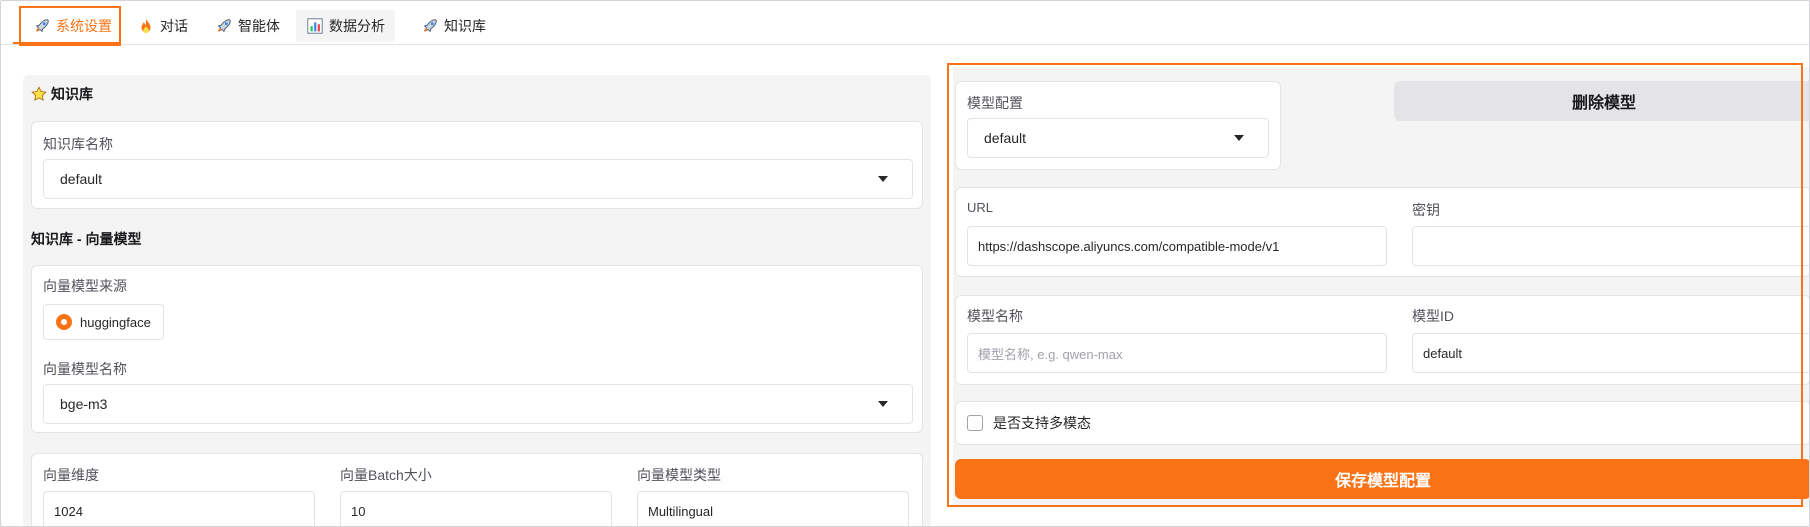 The height and width of the screenshot is (527, 1810). I want to click on tab-knowledge-base: 知识库, so click(453, 26).